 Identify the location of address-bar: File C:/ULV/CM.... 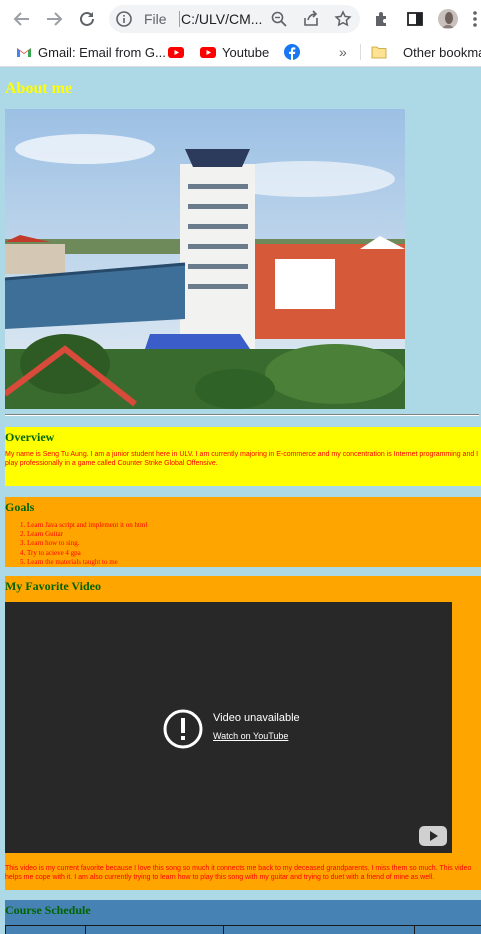
(234, 19).